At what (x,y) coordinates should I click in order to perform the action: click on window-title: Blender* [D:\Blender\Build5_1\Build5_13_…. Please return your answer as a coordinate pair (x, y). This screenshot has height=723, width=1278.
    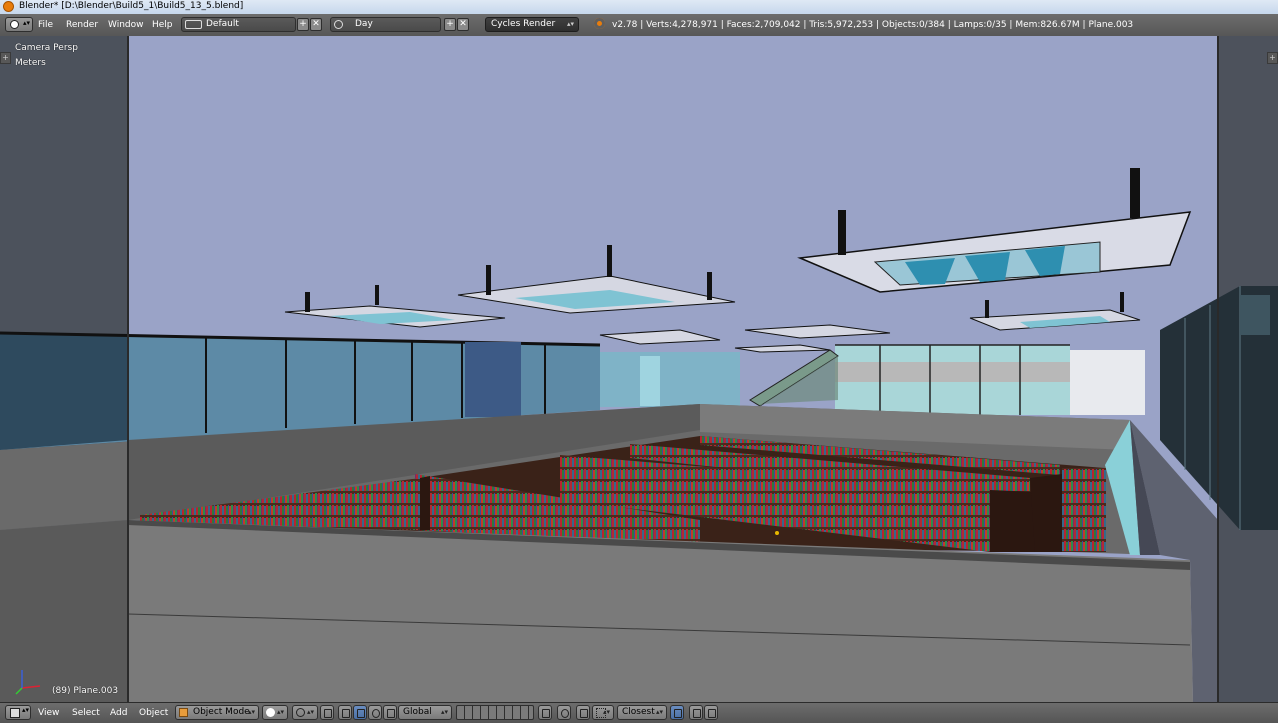
    Looking at the image, I should click on (131, 6).